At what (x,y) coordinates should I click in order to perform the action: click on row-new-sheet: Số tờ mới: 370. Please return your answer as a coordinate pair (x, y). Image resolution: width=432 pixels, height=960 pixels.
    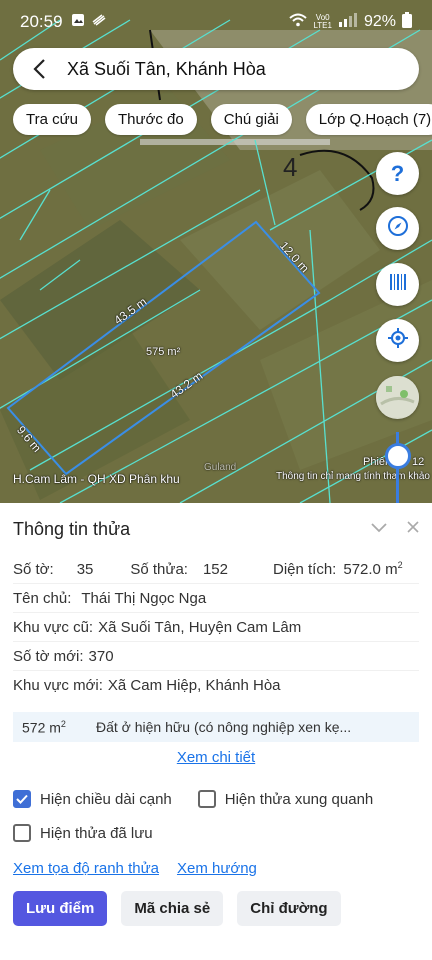
    Looking at the image, I should click on (216, 656).